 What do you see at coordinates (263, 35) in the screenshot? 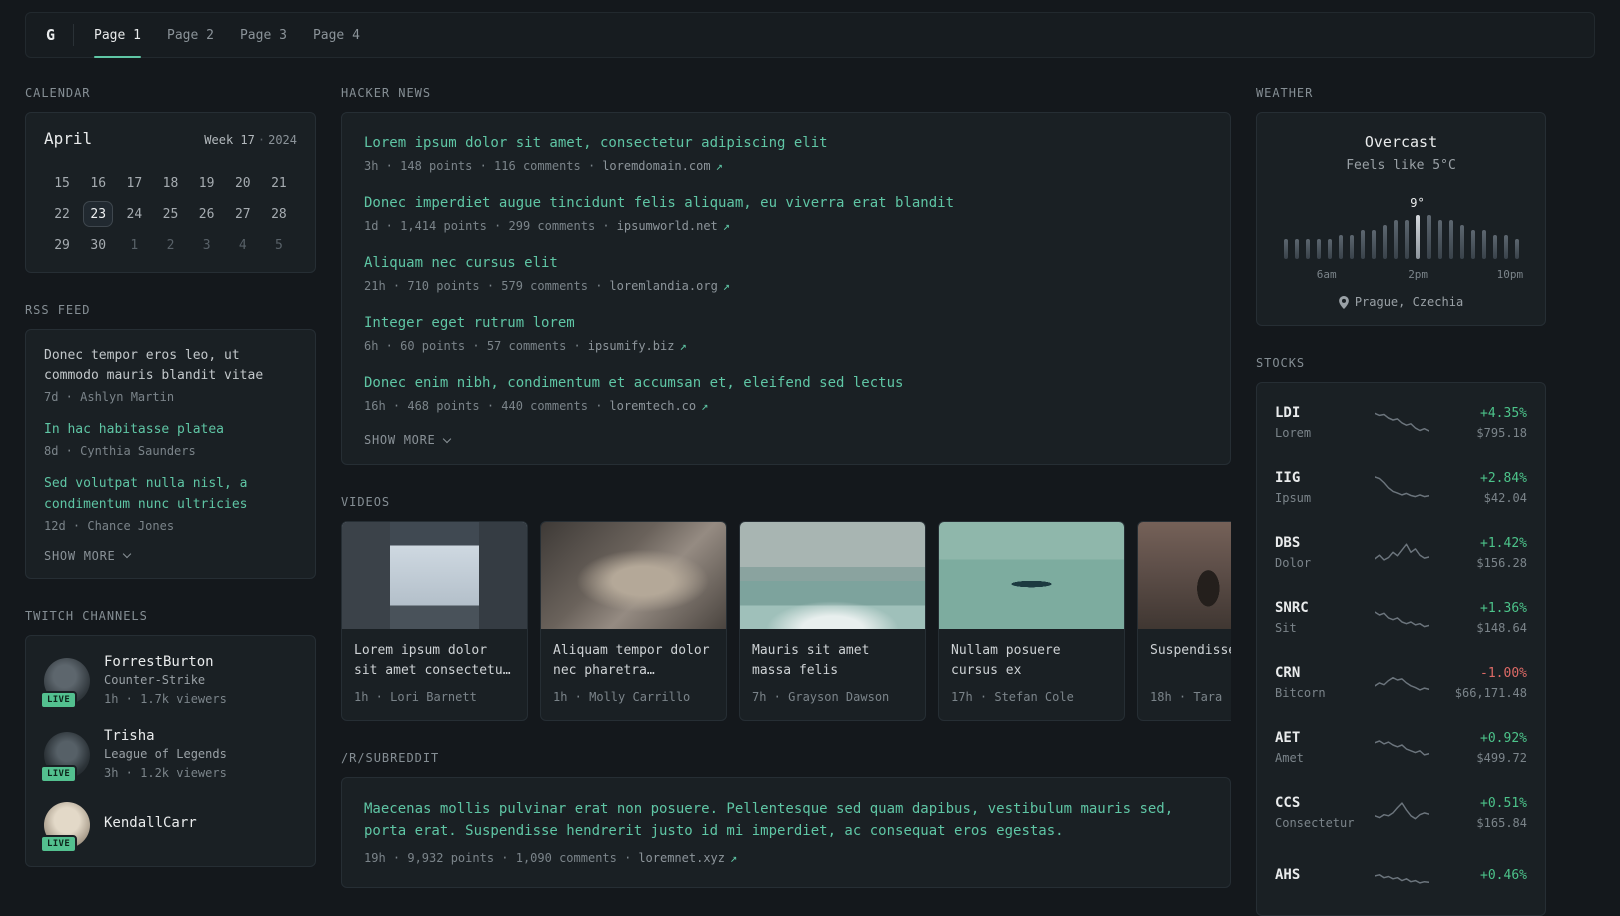
I see `page-tab: Page 3` at bounding box center [263, 35].